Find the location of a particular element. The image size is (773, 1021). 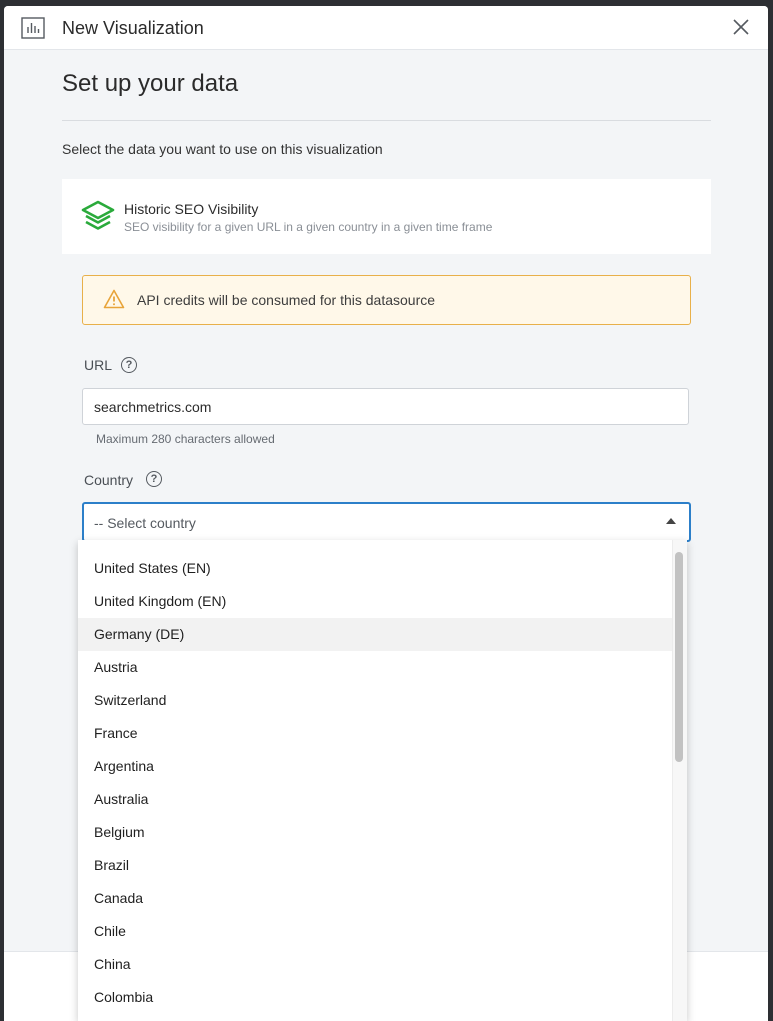

country-option: United Kingdom (EN) is located at coordinates (375, 601).